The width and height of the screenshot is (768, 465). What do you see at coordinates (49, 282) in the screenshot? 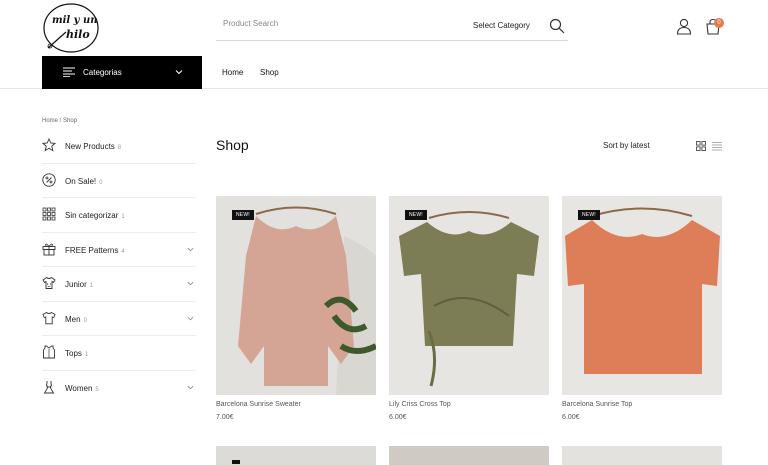
I see `baby-shirt-icon` at bounding box center [49, 282].